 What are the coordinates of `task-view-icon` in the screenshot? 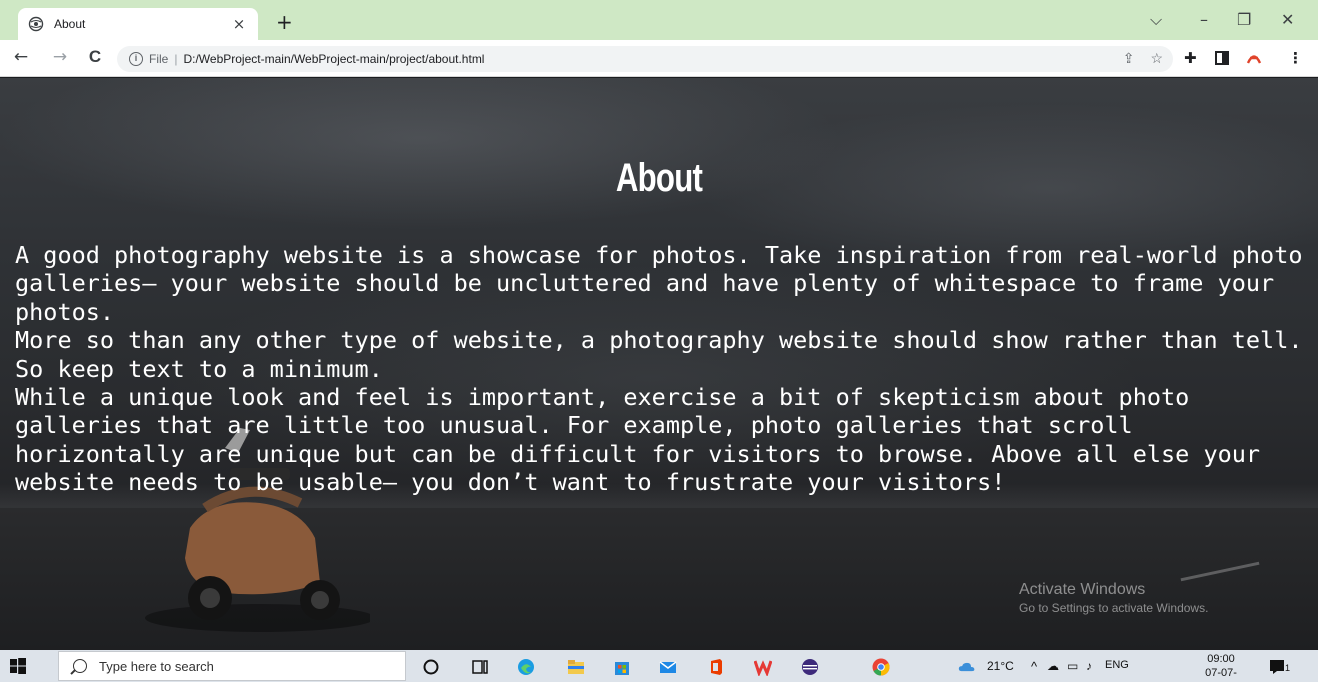 It's located at (480, 667).